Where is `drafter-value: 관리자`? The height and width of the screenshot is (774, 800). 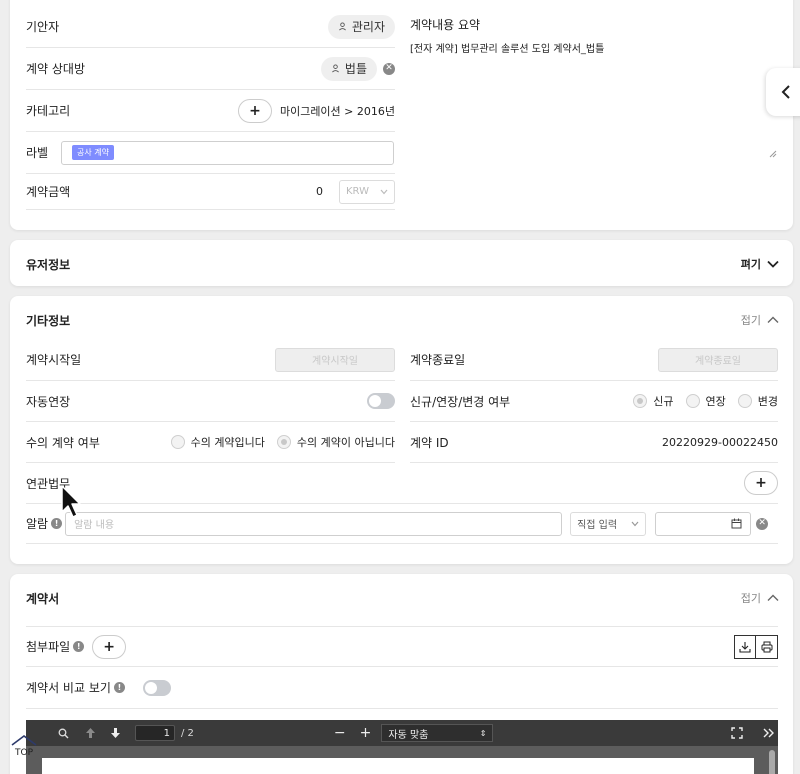
drafter-value: 관리자 is located at coordinates (368, 27).